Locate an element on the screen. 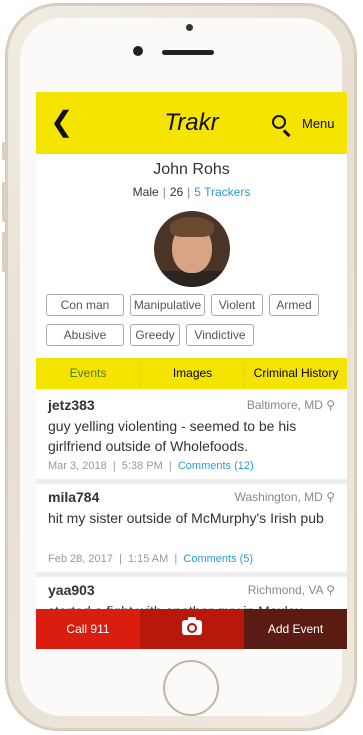  event-footer: Mar 3, 2018 | 5:38 PM | Comments (12) is located at coordinates (151, 466).